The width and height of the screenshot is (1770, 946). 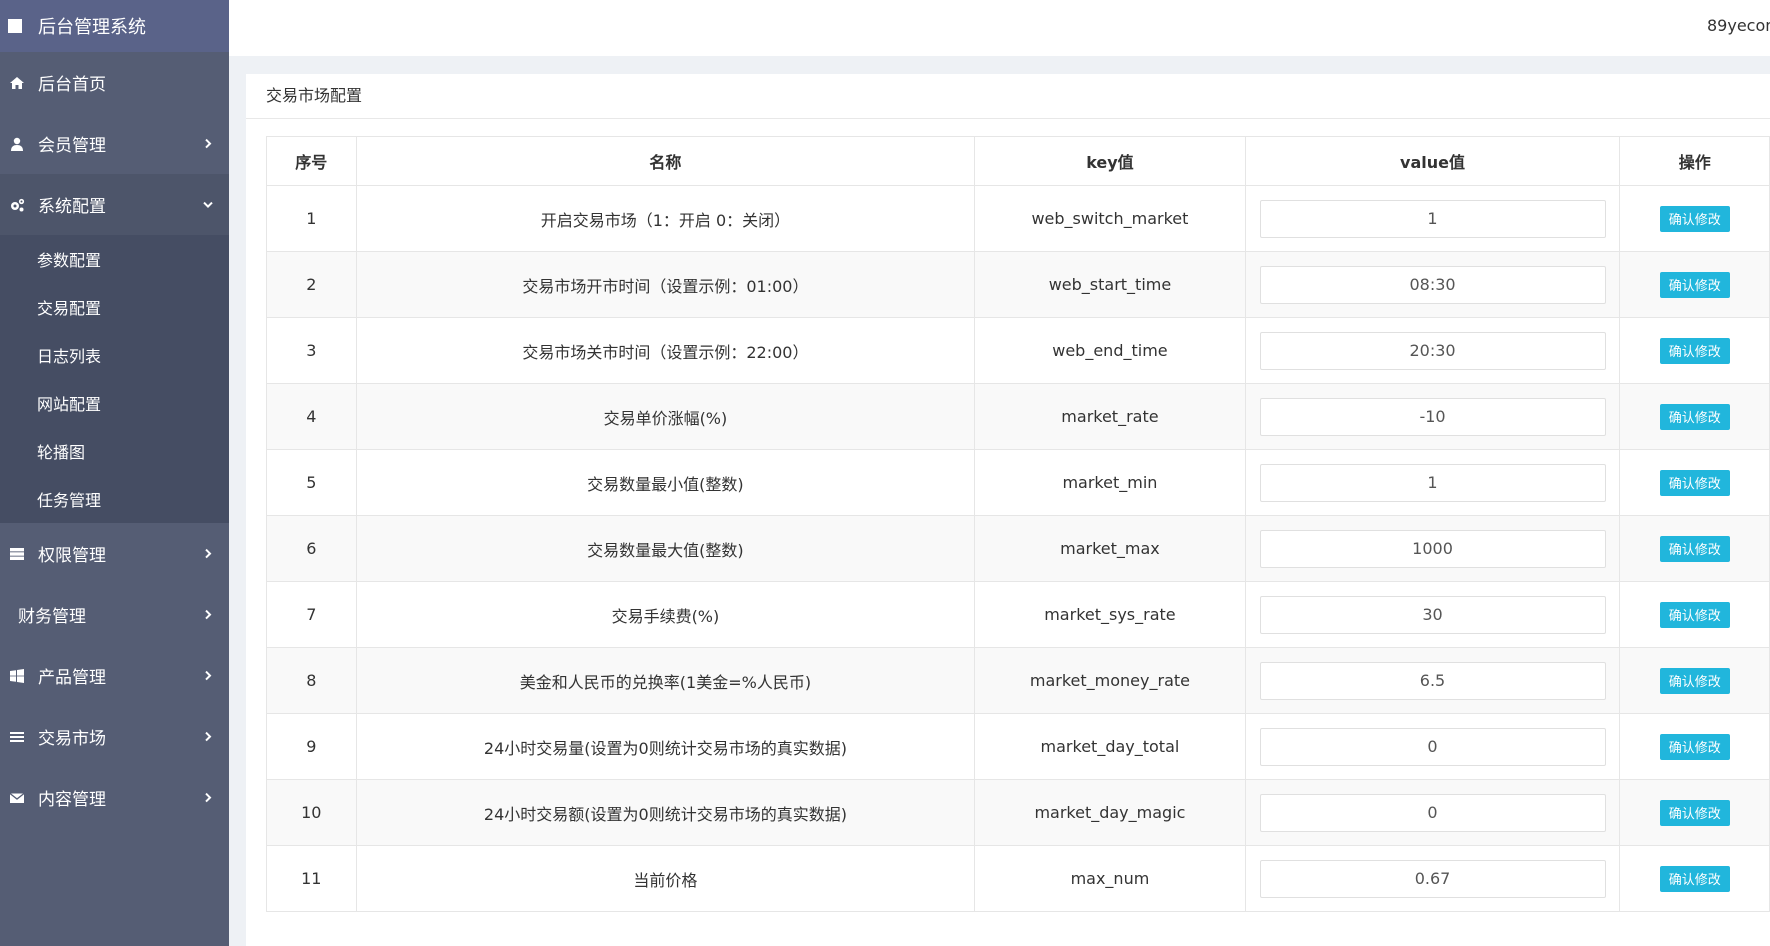 I want to click on sidebar-item-content: 内容管理, so click(x=114, y=797).